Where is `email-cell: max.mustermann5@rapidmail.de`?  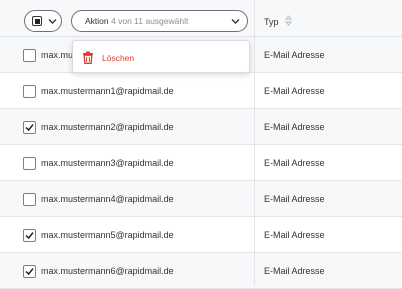 email-cell: max.mustermann5@rapidmail.de is located at coordinates (107, 235).